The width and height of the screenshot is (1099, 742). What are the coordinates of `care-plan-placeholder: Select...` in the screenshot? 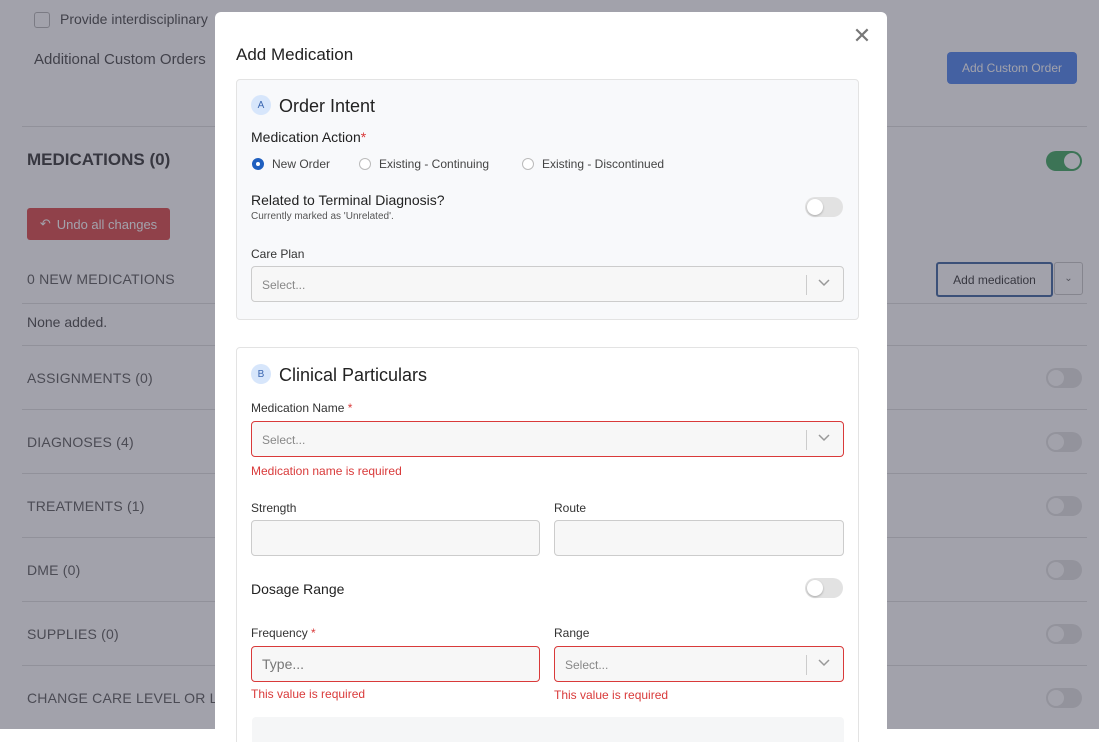 It's located at (284, 285).